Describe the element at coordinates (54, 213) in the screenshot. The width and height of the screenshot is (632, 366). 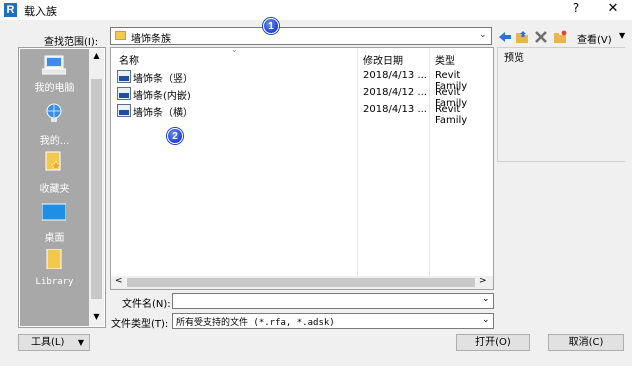
I see `desktop-icon` at that location.